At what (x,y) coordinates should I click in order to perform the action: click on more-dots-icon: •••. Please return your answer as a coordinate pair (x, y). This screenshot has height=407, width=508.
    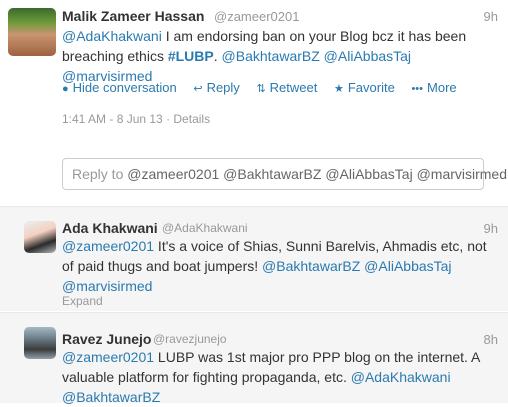
    Looking at the image, I should click on (417, 89).